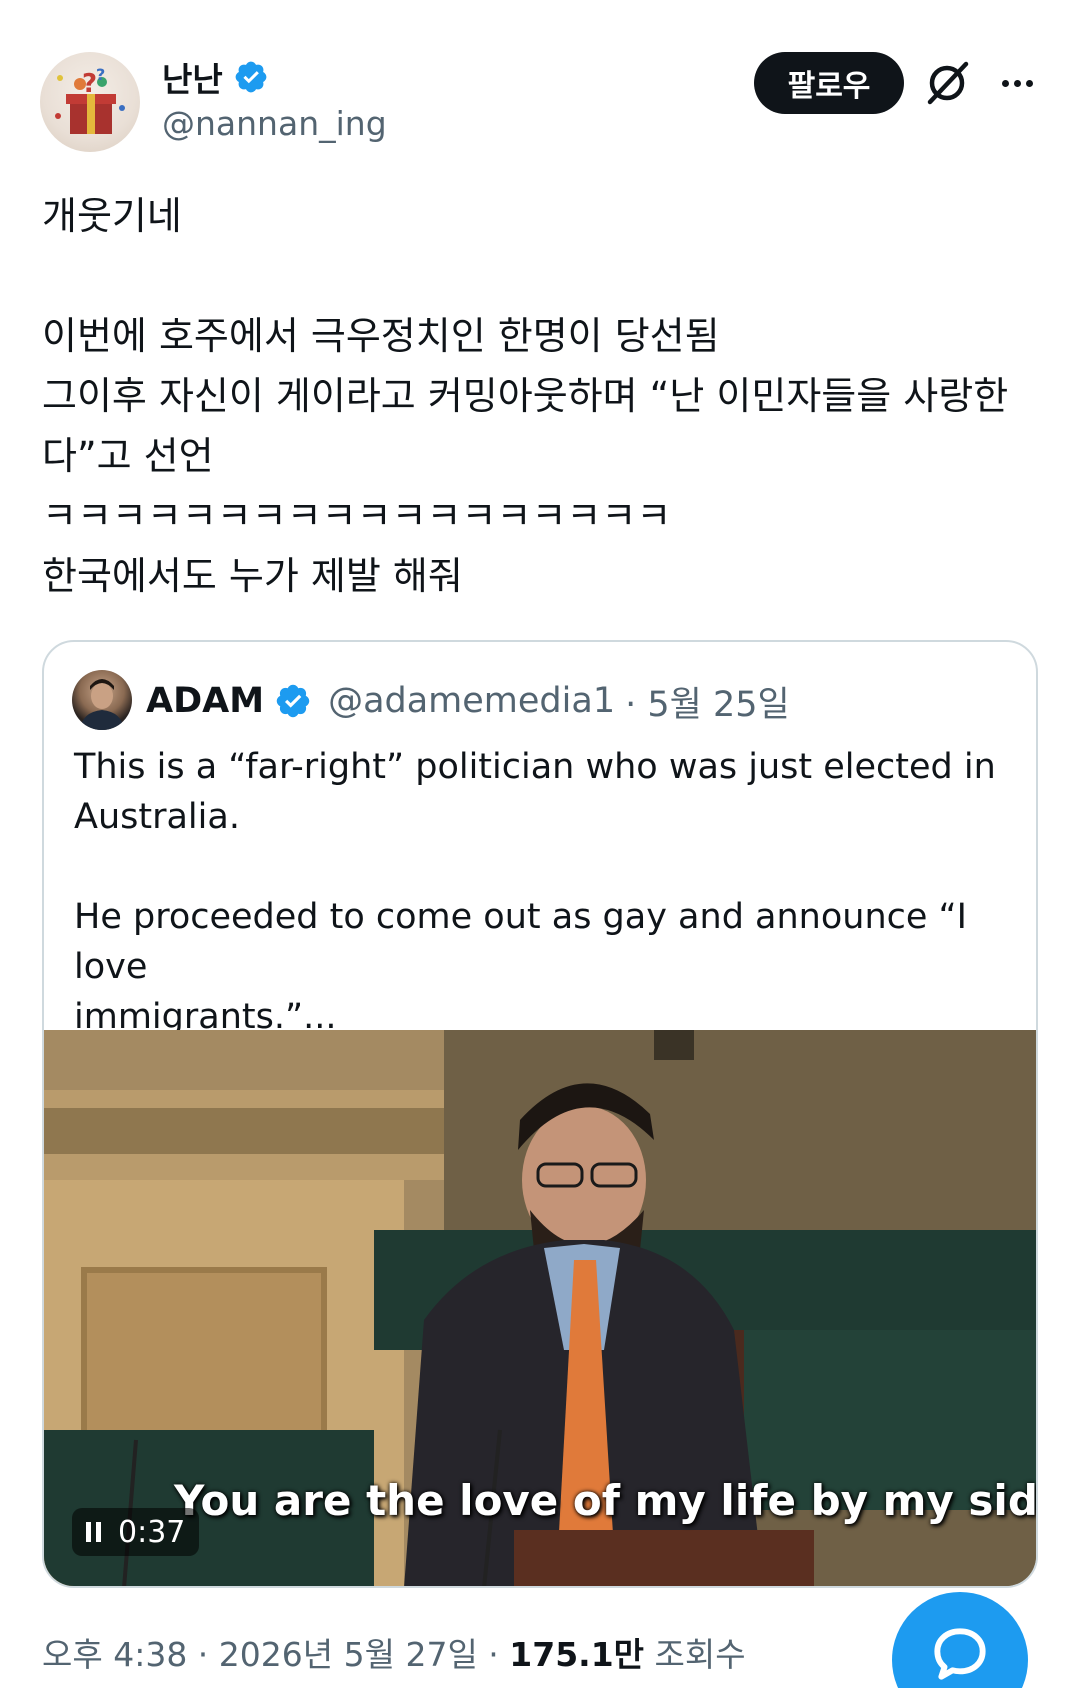  Describe the element at coordinates (606, 1500) in the screenshot. I see `video-caption: You are the love of my life by my side` at that location.